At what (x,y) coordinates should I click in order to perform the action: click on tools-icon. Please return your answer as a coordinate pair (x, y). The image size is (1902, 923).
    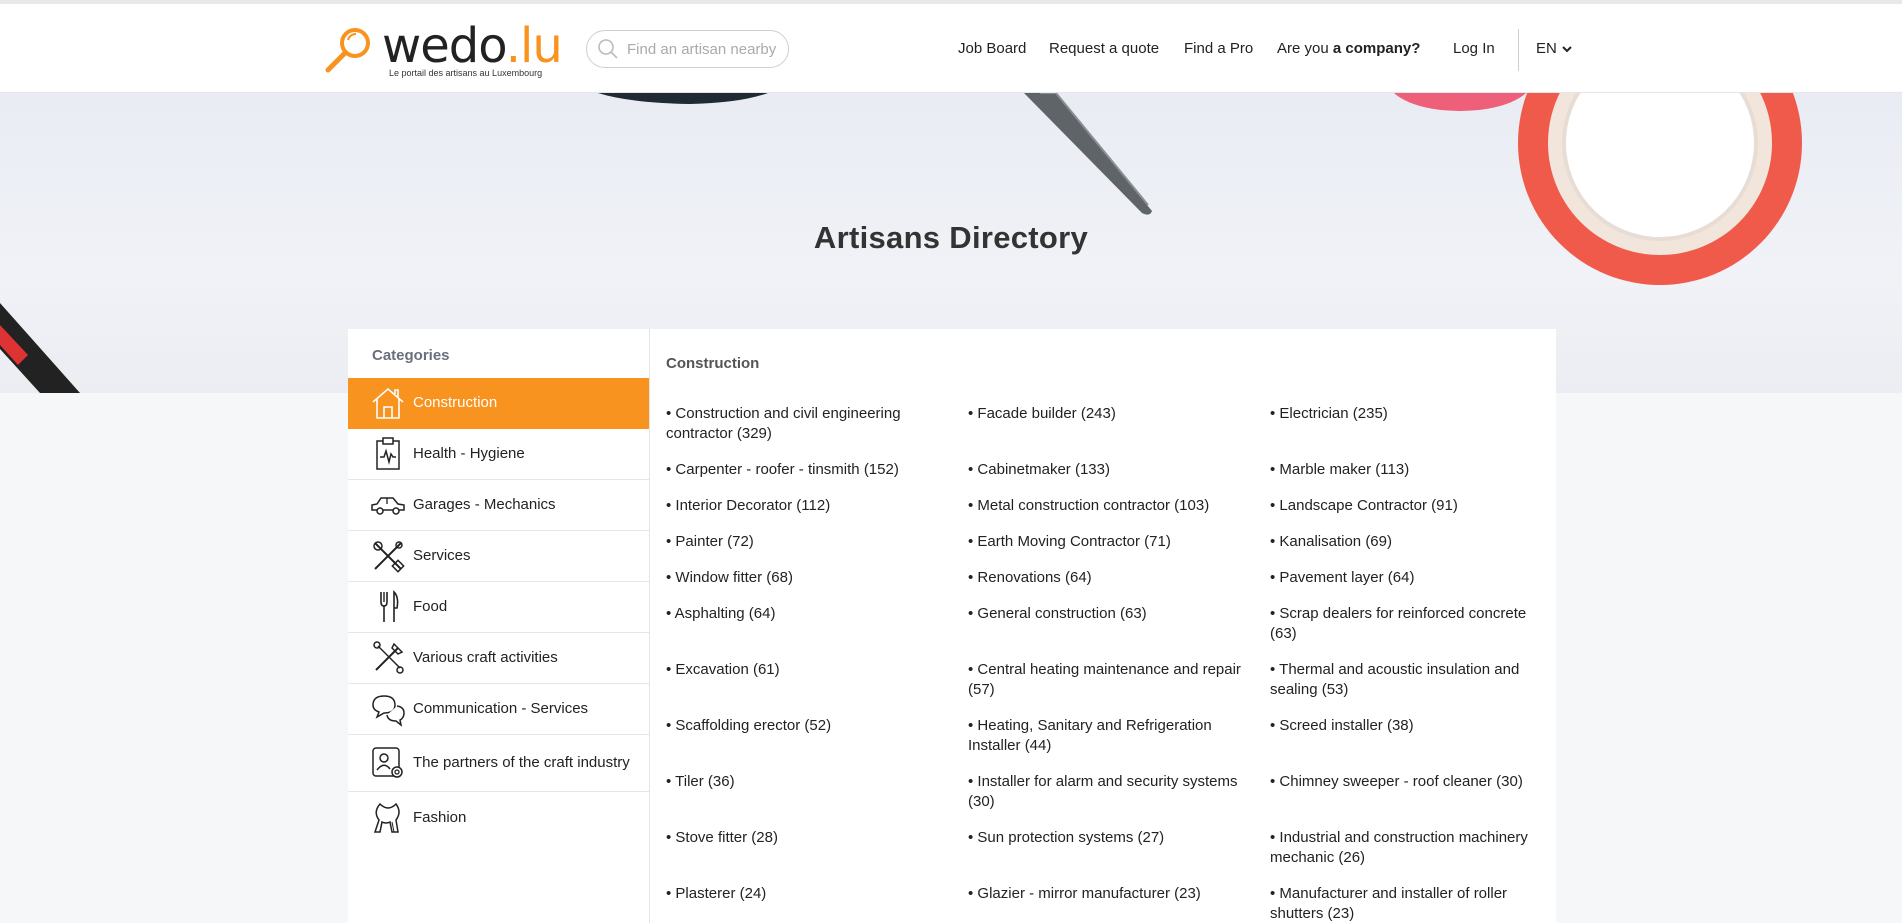
    Looking at the image, I should click on (388, 556).